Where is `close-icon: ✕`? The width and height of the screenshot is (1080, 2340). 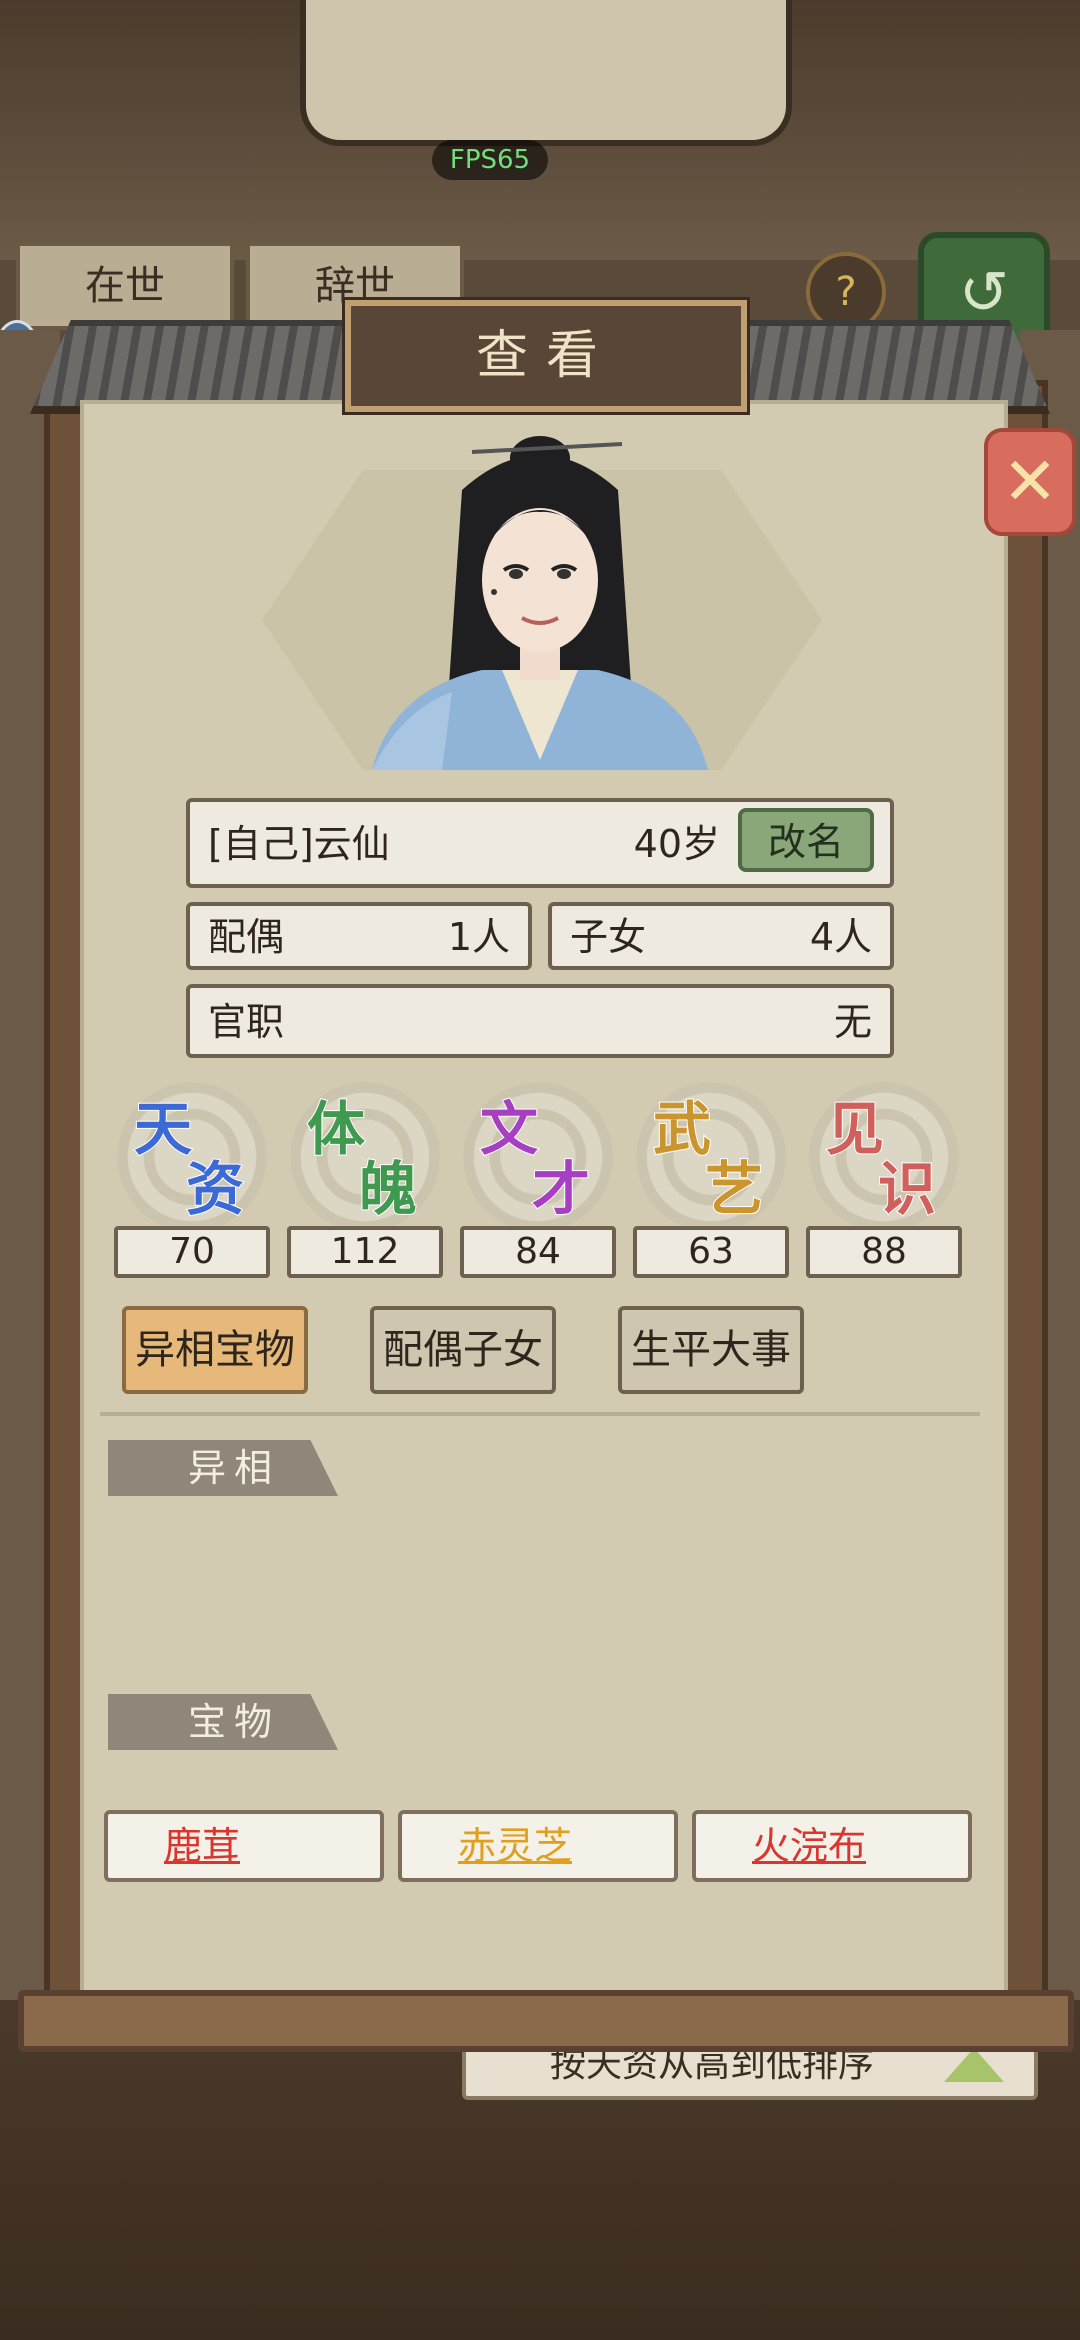
close-icon: ✕ is located at coordinates (1030, 481).